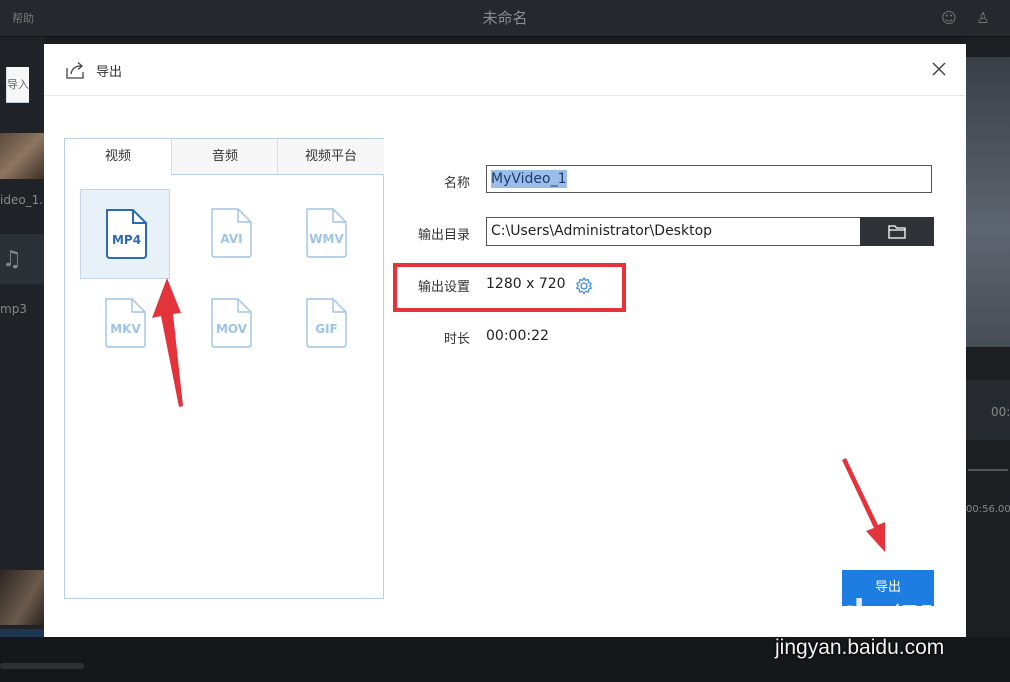 Image resolution: width=1010 pixels, height=682 pixels. What do you see at coordinates (509, 287) in the screenshot?
I see `annotation-highlight-box` at bounding box center [509, 287].